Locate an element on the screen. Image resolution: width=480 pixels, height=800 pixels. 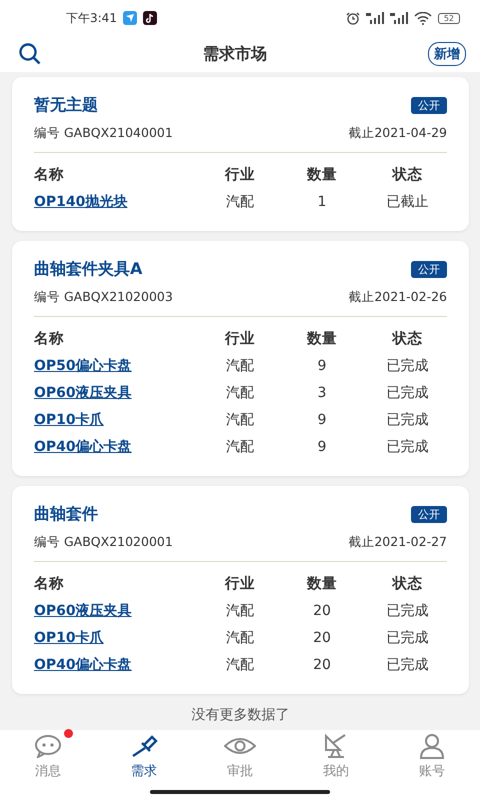
no-more-data-text: 没有更多数据了 is located at coordinates (240, 715).